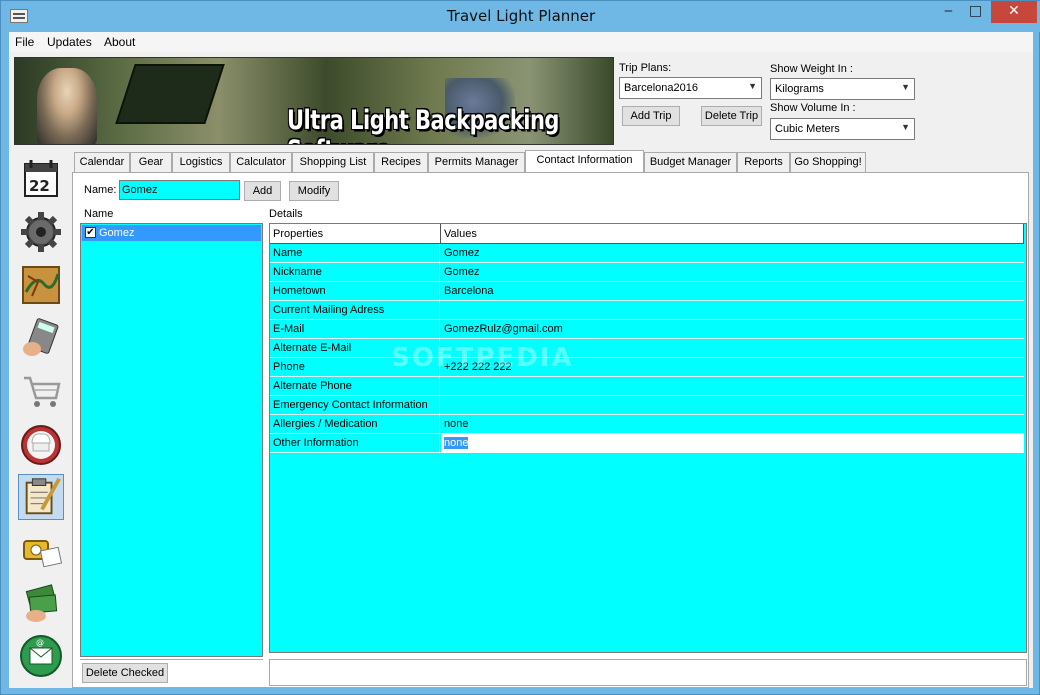  Describe the element at coordinates (41, 179) in the screenshot. I see `calendar-icon: 22` at that location.